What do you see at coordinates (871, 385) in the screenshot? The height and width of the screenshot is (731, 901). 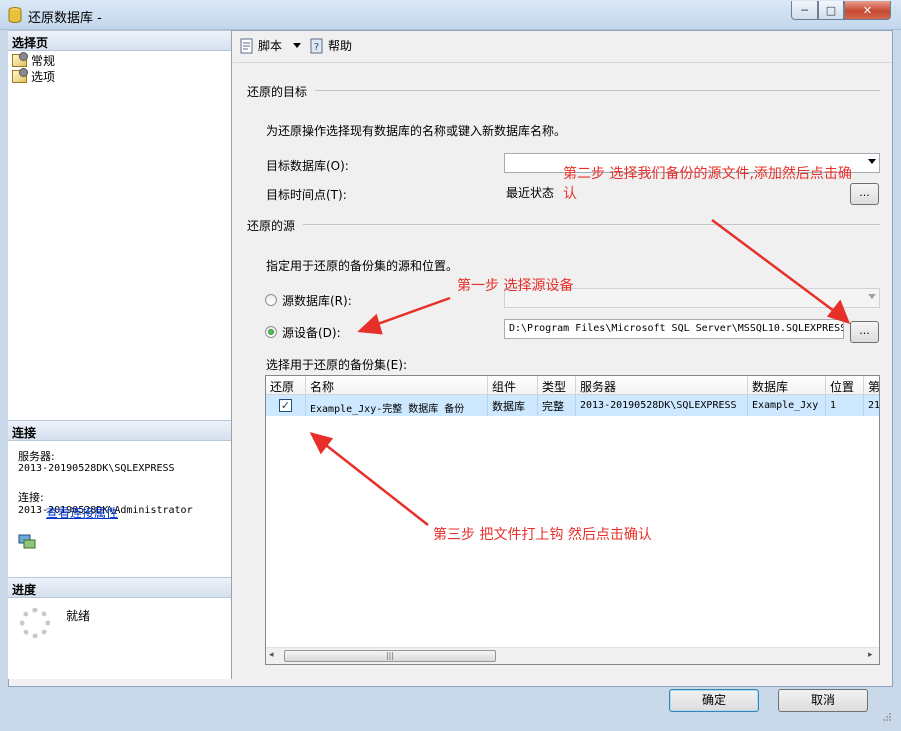 I see `column-header-first: 第` at bounding box center [871, 385].